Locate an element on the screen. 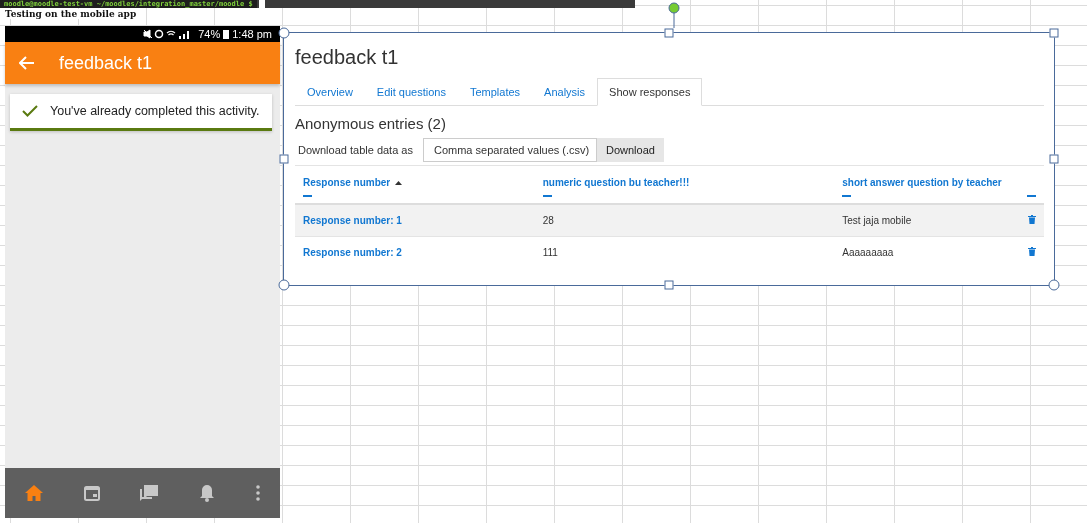 Image resolution: width=1087 pixels, height=523 pixels. home-icon is located at coordinates (34, 493).